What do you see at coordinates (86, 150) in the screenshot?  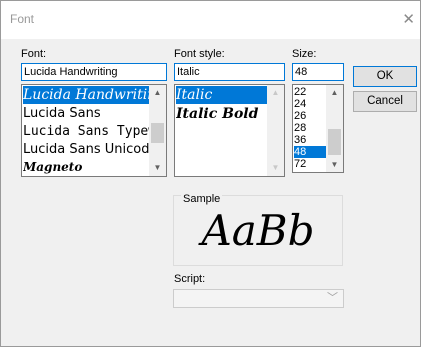 I see `font-list-item: Lucida Sans Unicode` at bounding box center [86, 150].